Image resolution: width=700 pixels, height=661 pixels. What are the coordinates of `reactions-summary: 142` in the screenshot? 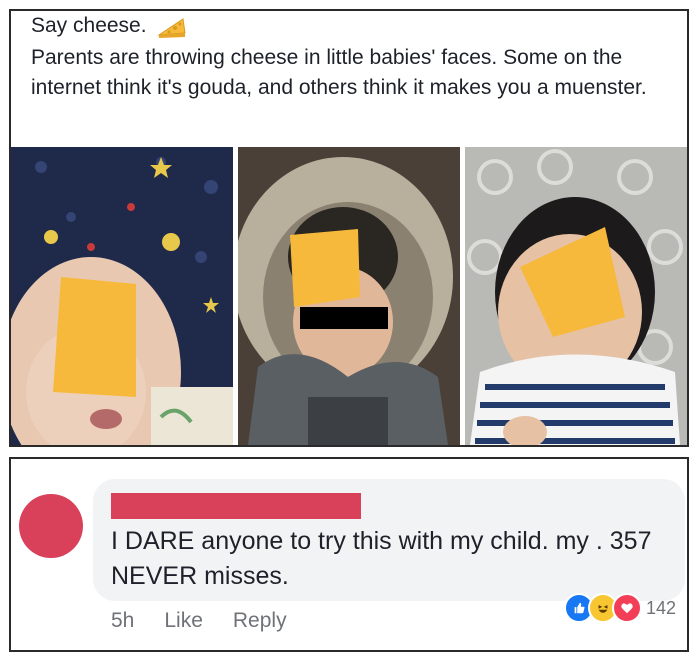 It's located at (620, 608).